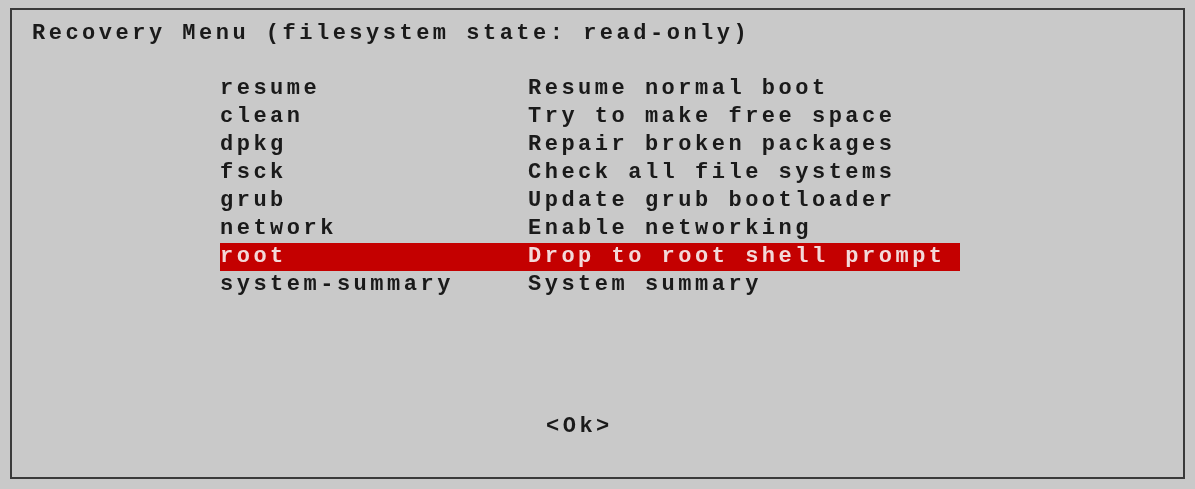 This screenshot has height=489, width=1195. I want to click on menu-item: system-summary System summary, so click(590, 285).